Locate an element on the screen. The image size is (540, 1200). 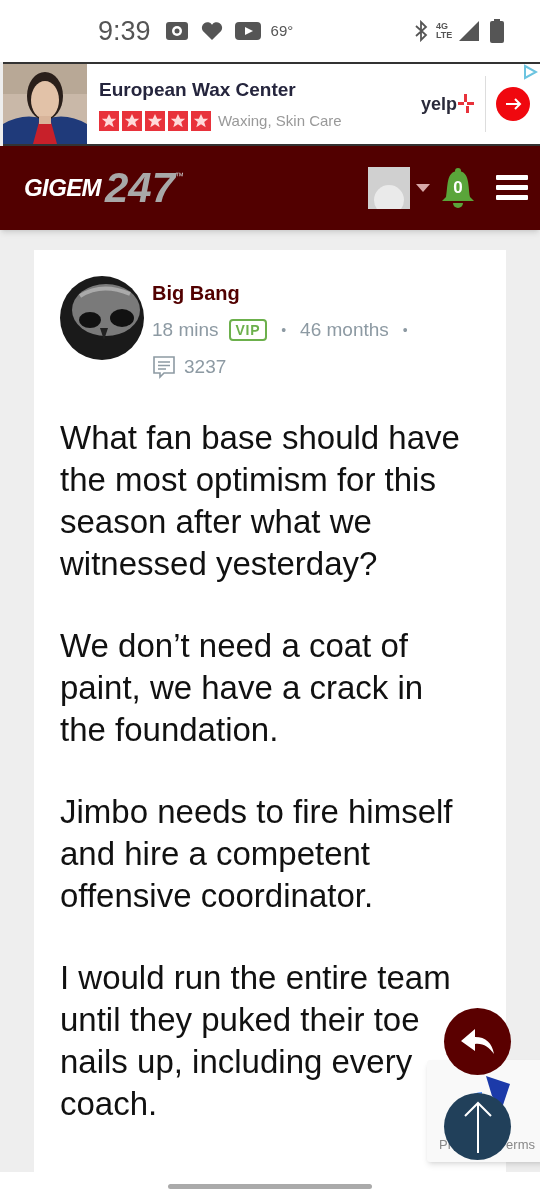
vip-badge: VIP is located at coordinates (248, 330).